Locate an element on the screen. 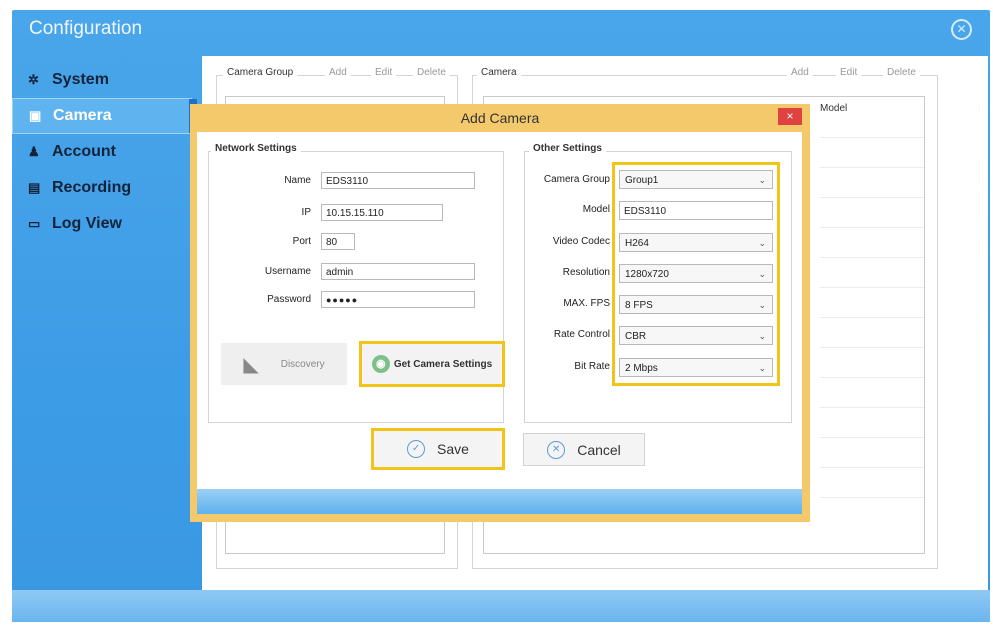 The height and width of the screenshot is (626, 993). sidebar-item-camera: ▣ Camera is located at coordinates (104, 116).